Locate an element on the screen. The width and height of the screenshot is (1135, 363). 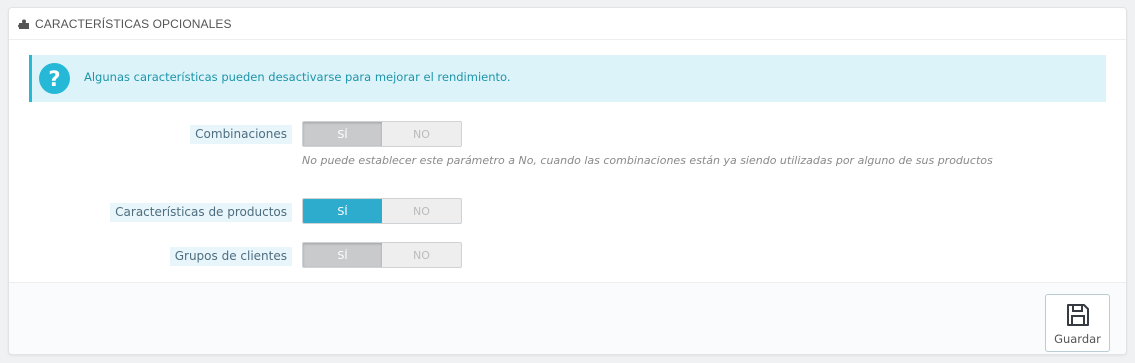
toggle-customer-groups-yes: SÍ is located at coordinates (342, 255).